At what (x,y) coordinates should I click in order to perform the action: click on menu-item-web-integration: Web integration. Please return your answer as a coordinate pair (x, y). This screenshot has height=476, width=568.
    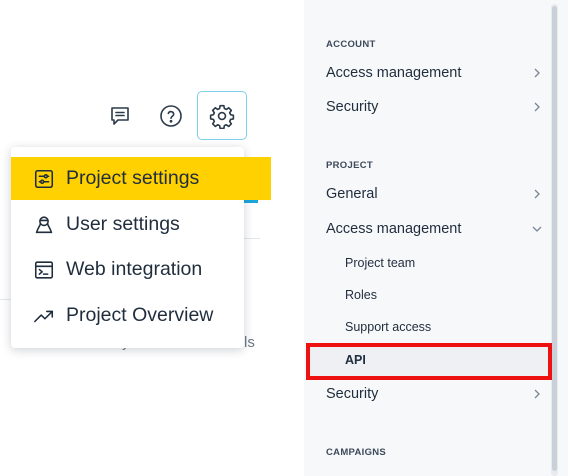
    Looking at the image, I should click on (127, 269).